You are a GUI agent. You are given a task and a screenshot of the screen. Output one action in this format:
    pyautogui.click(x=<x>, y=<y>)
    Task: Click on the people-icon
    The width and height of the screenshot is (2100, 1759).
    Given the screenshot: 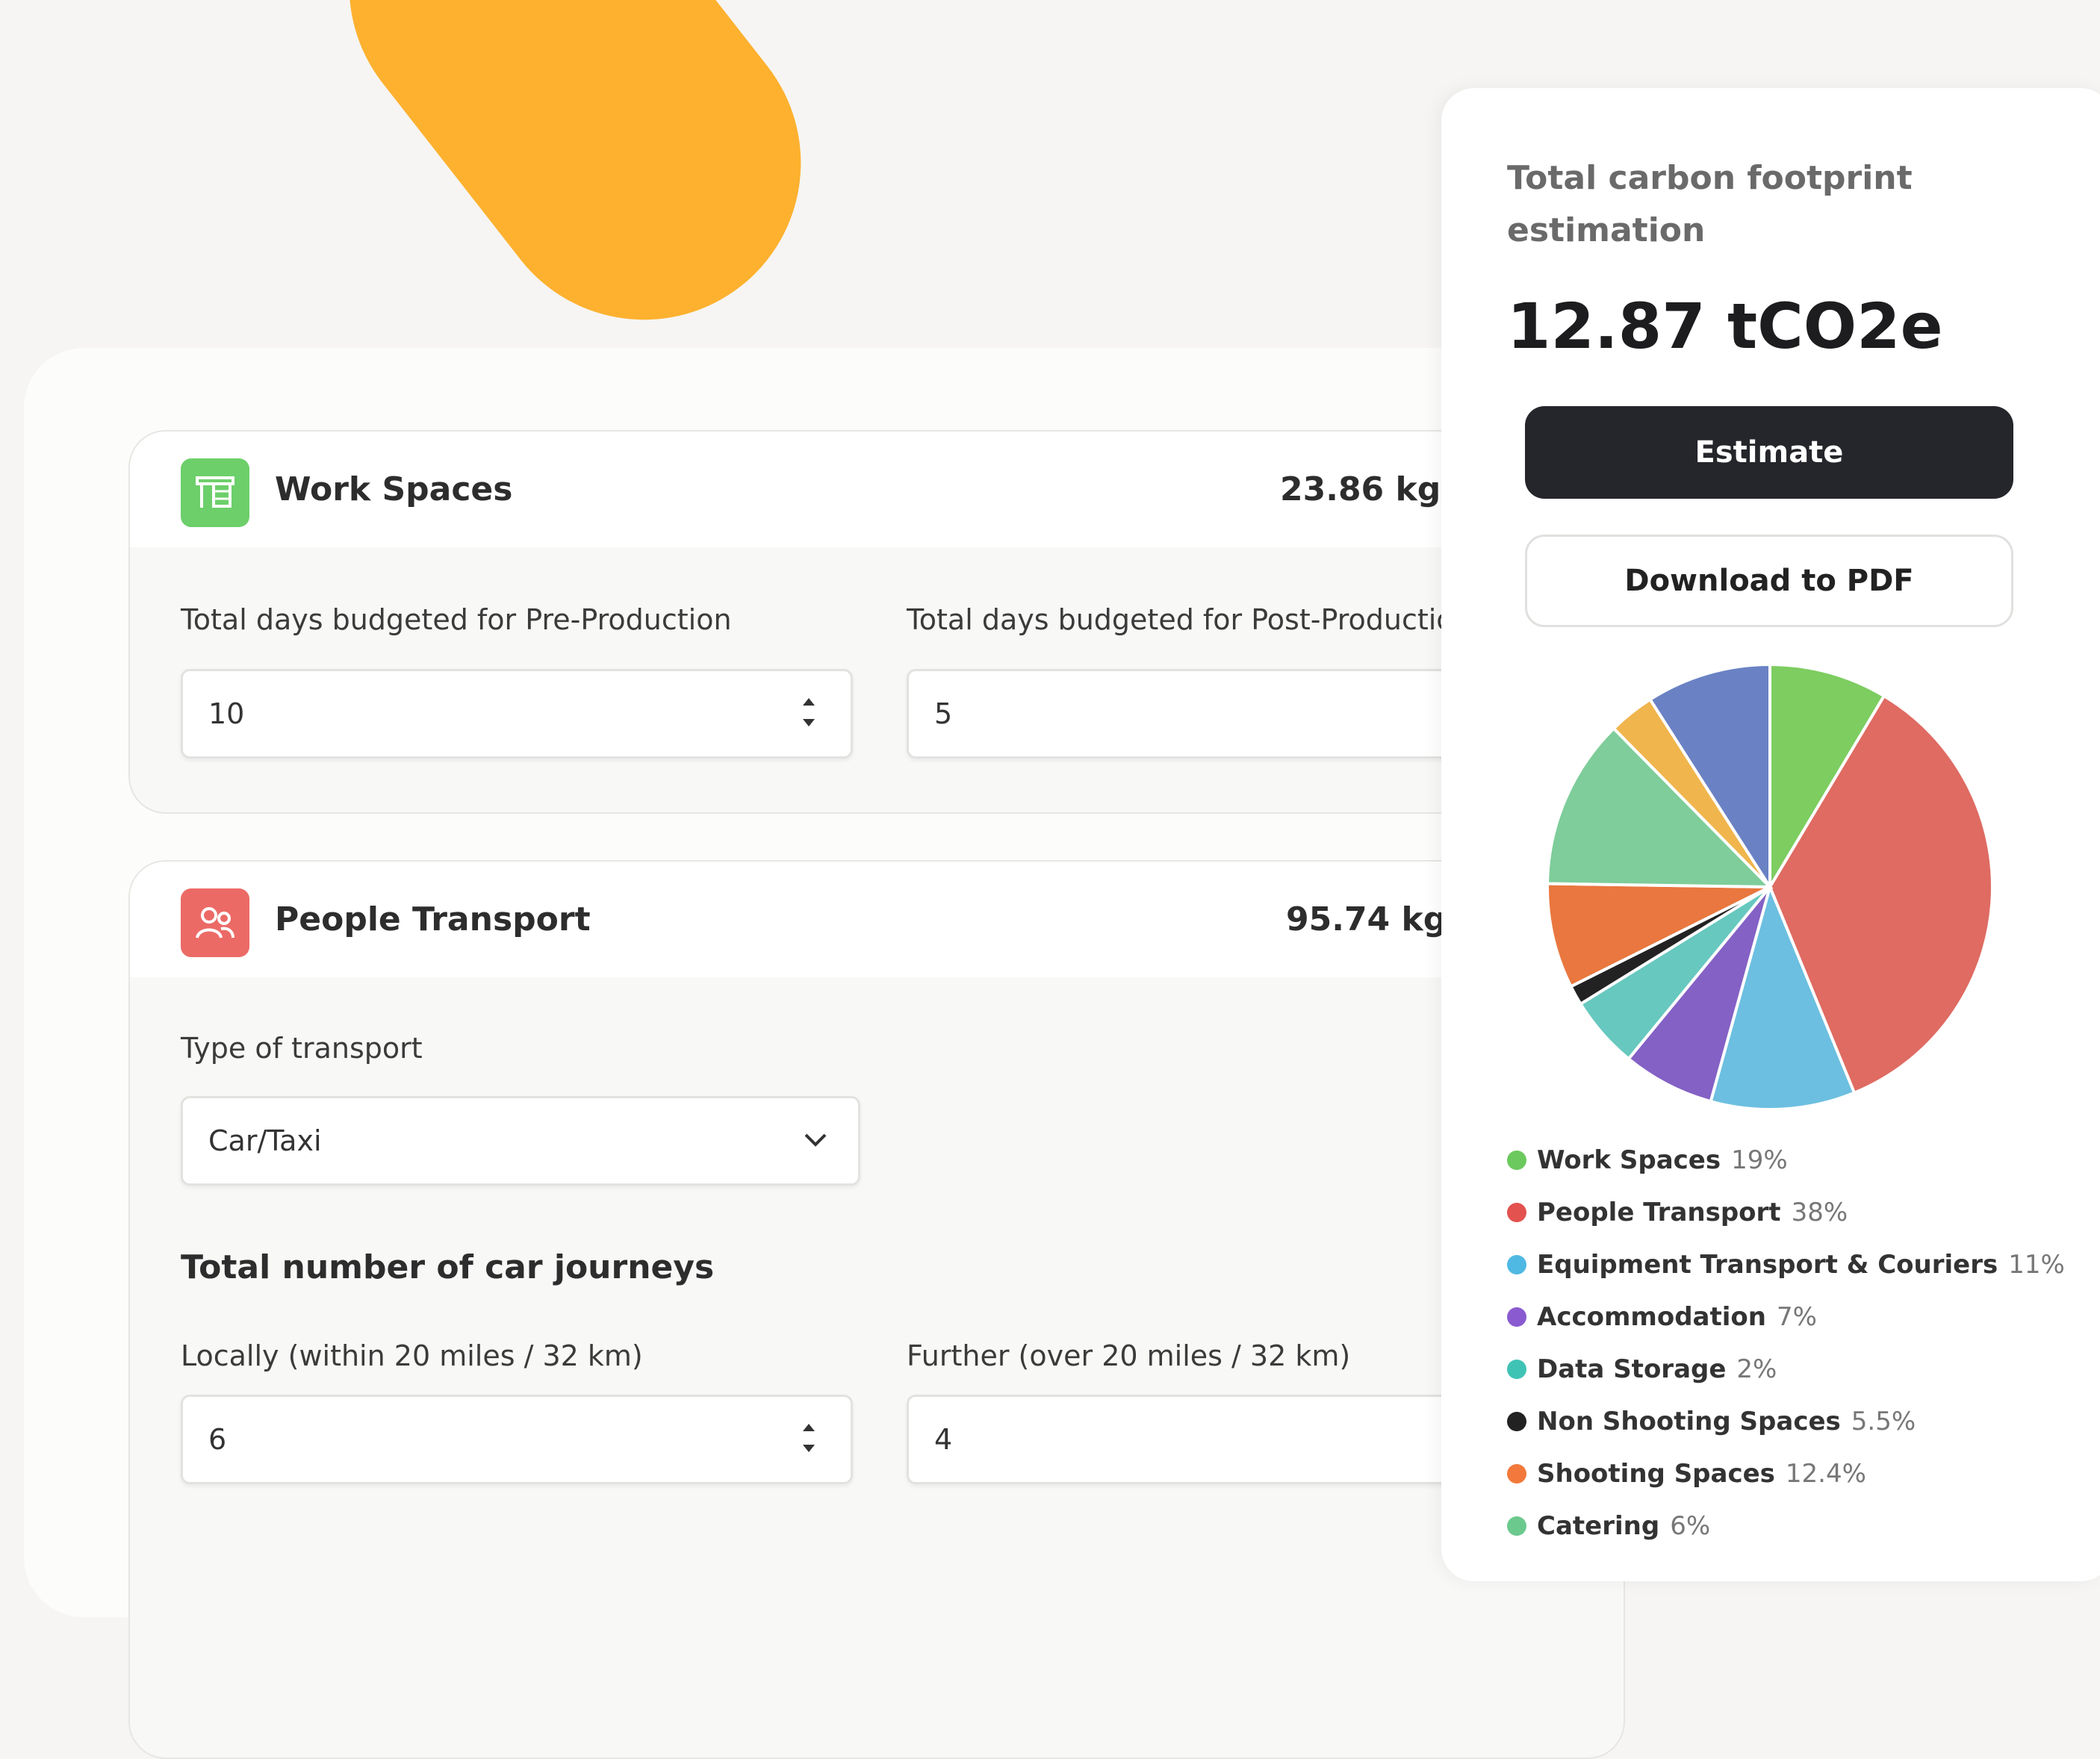 What is the action you would take?
    pyautogui.click(x=215, y=922)
    